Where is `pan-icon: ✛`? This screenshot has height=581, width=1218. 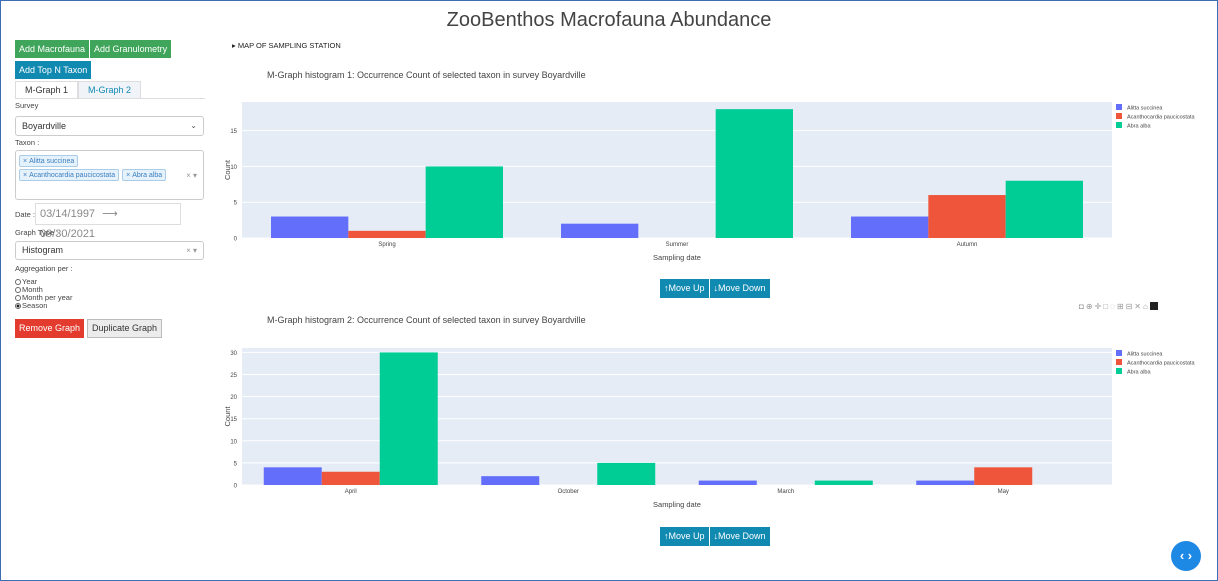
pan-icon: ✛ is located at coordinates (1099, 306).